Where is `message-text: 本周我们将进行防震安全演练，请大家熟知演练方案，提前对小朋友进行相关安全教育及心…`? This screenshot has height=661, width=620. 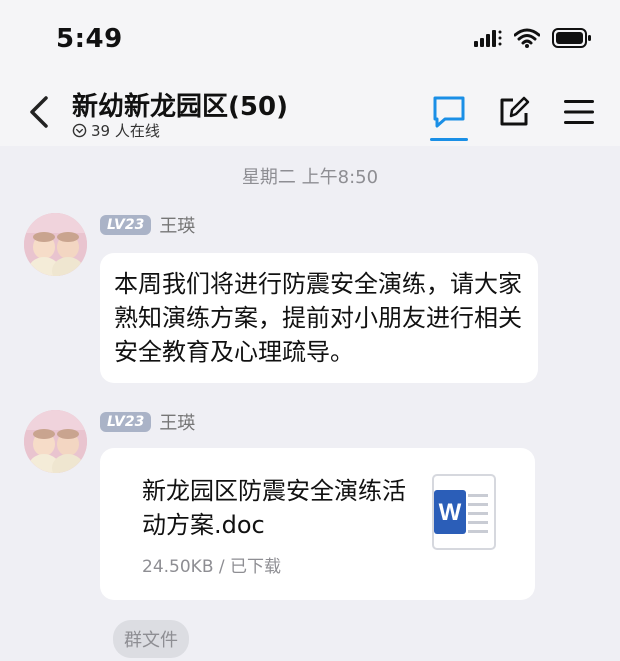 message-text: 本周我们将进行防震安全演练，请大家熟知演练方案，提前对小朋友进行相关安全教育及心… is located at coordinates (318, 318).